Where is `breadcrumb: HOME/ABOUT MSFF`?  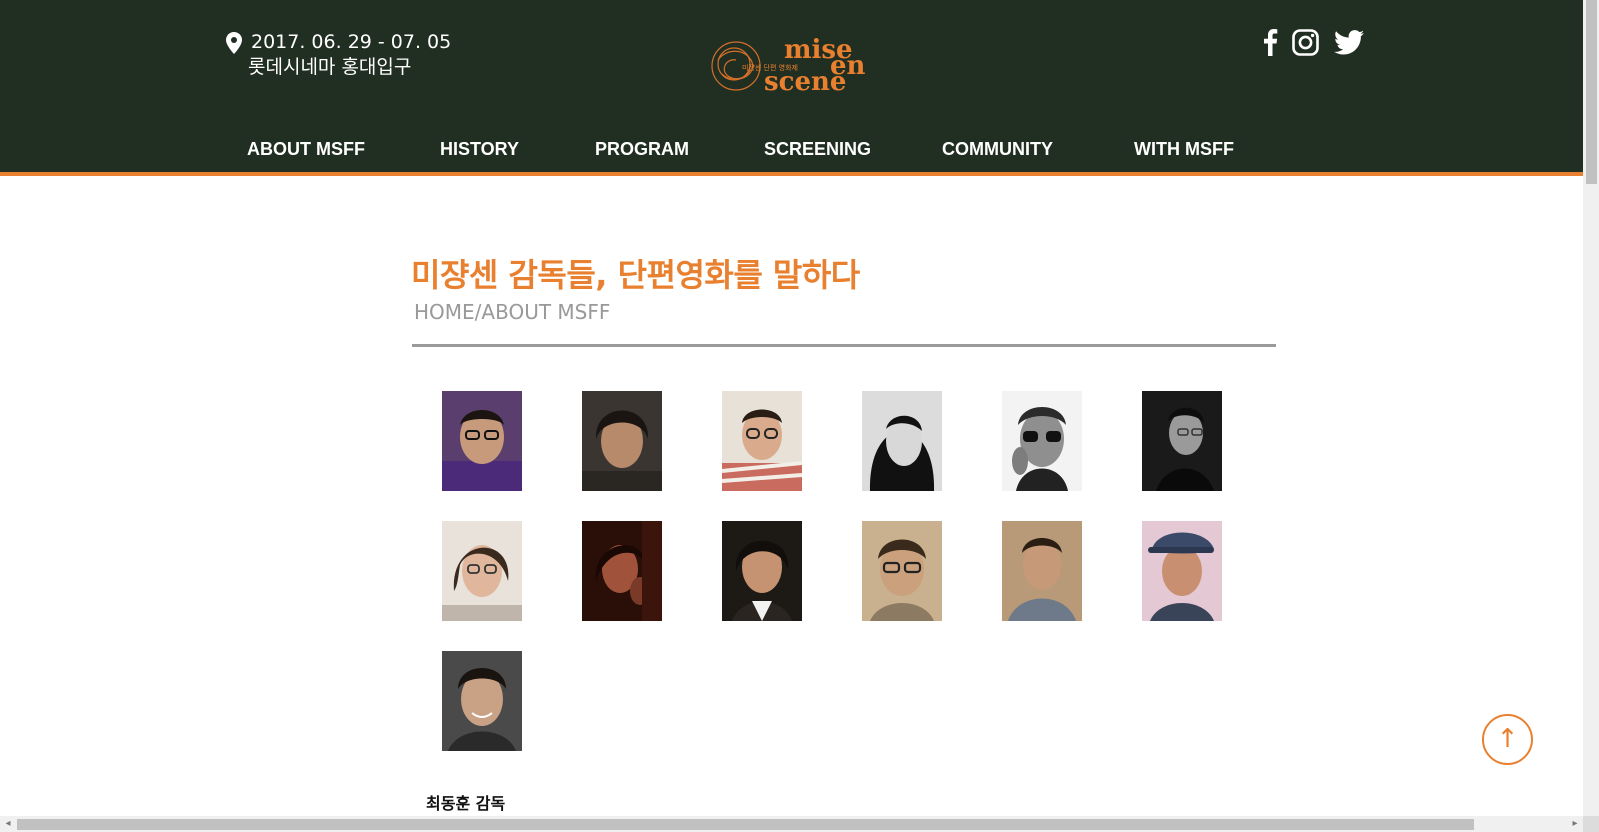
breadcrumb: HOME/ABOUT MSFF is located at coordinates (512, 312).